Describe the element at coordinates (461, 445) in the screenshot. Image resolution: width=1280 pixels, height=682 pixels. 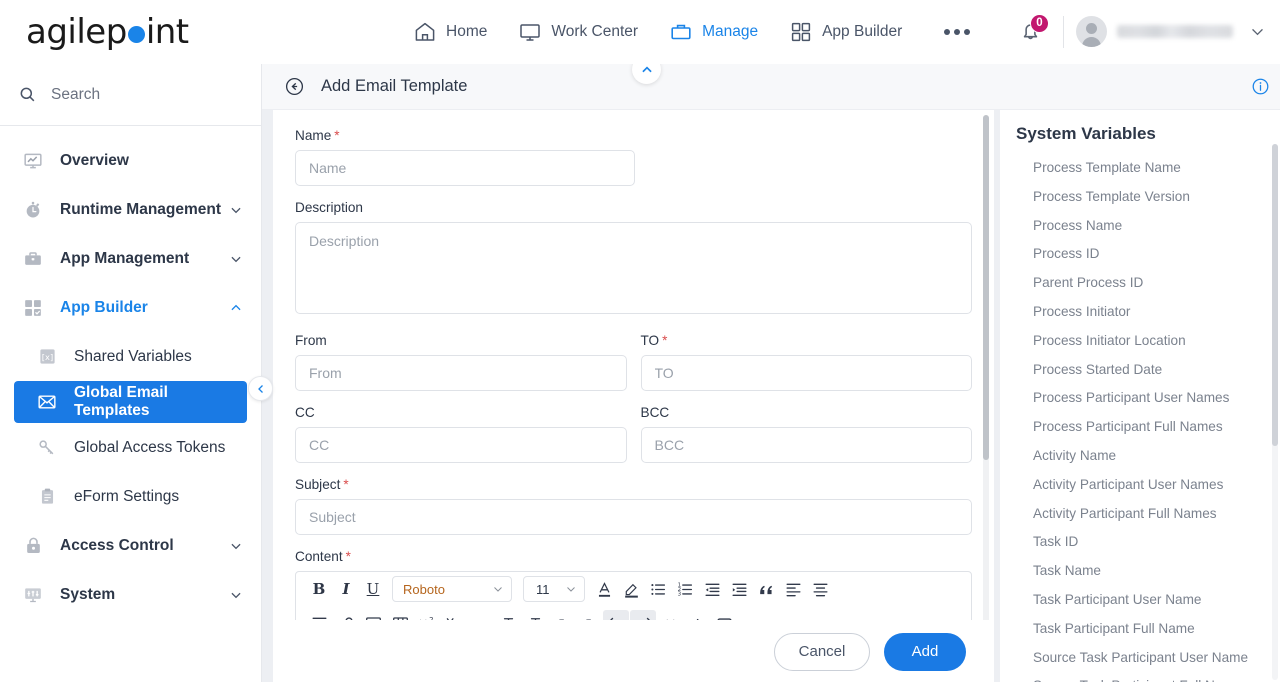
I see `cc-input` at that location.